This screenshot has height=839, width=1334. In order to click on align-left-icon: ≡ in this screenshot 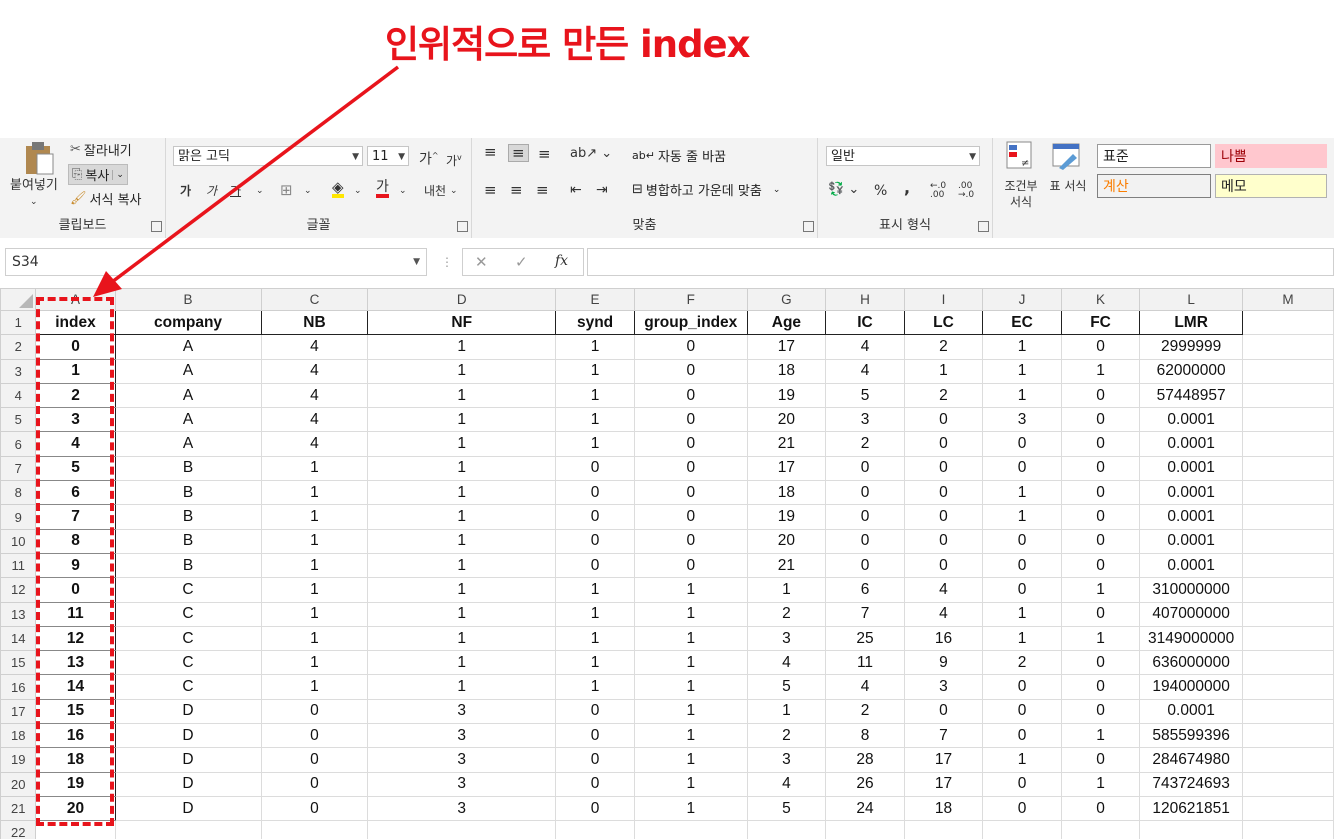, I will do `click(490, 190)`.